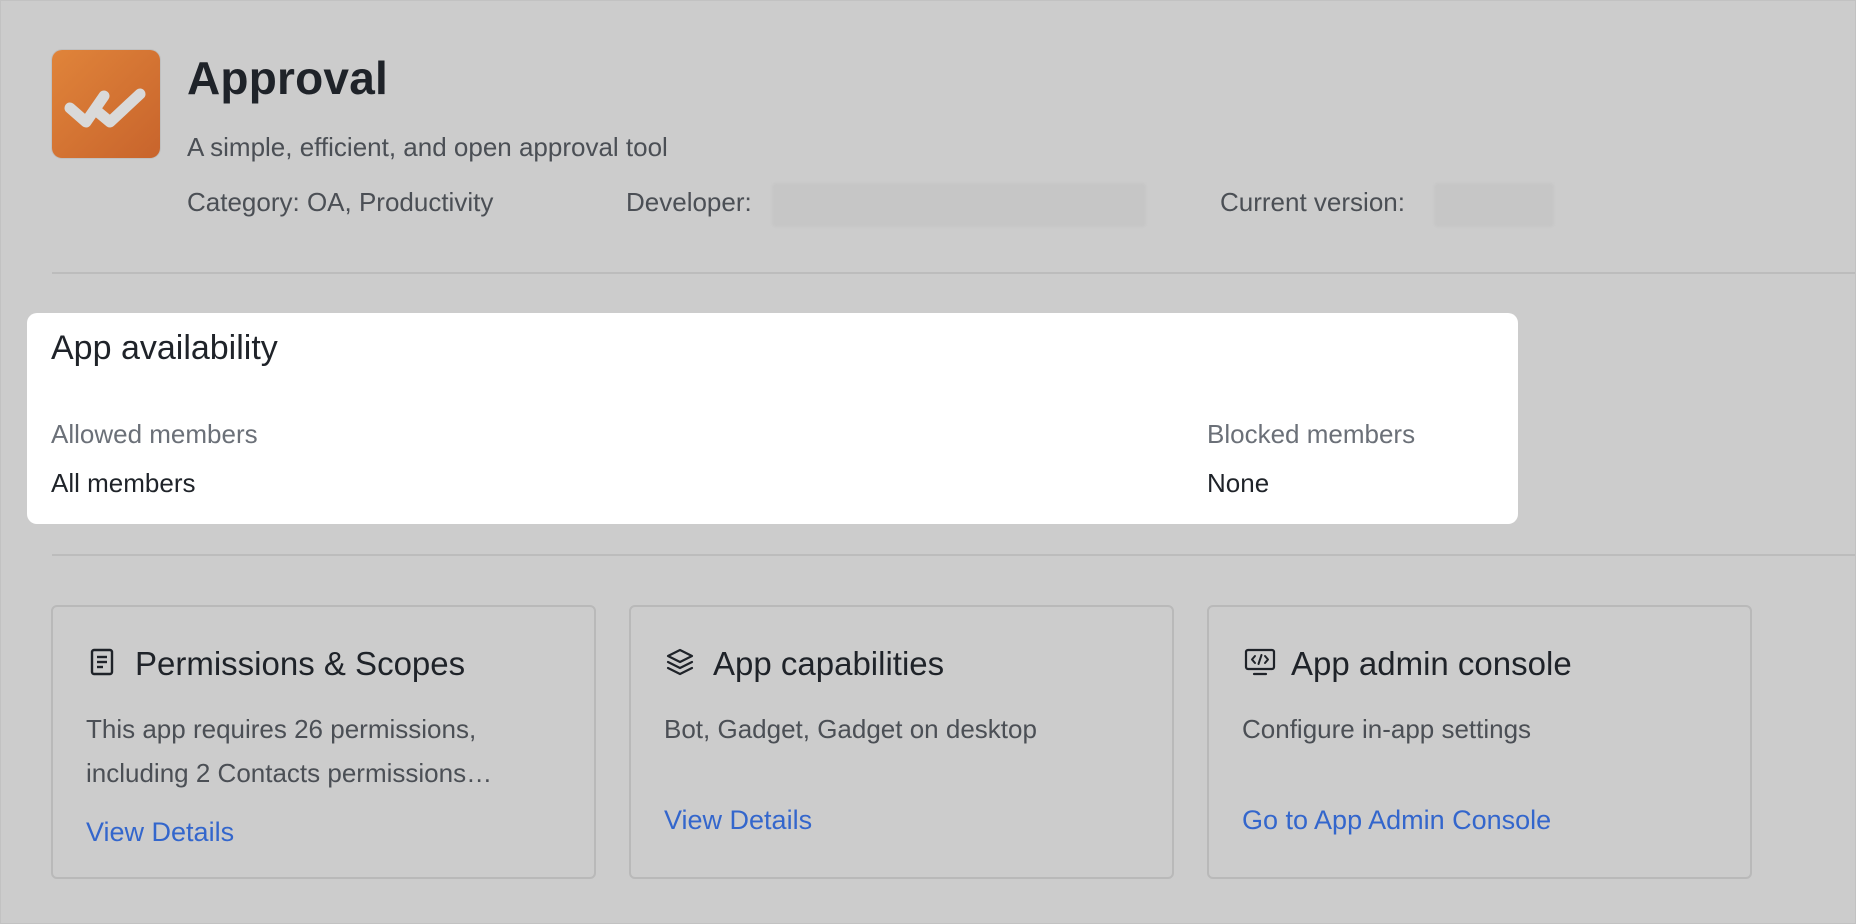 The image size is (1856, 924). Describe the element at coordinates (829, 663) in the screenshot. I see `capabilities-card-title: App capabilities` at that location.